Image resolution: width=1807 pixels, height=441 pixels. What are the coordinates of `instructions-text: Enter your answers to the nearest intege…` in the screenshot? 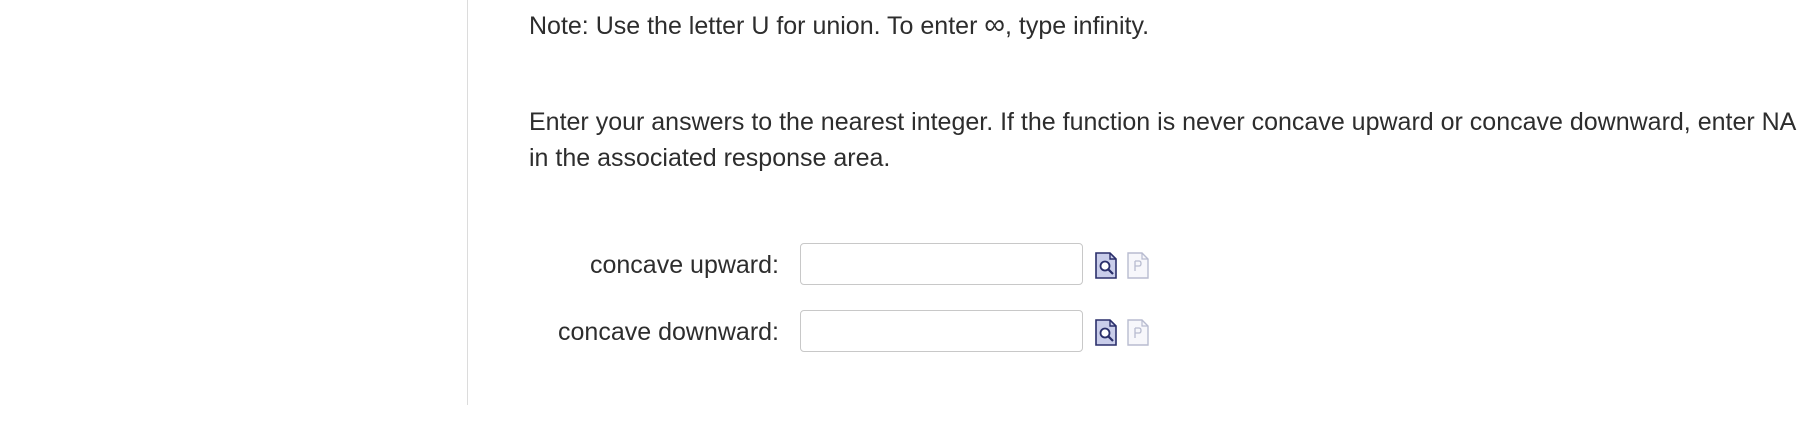 It's located at (1162, 140).